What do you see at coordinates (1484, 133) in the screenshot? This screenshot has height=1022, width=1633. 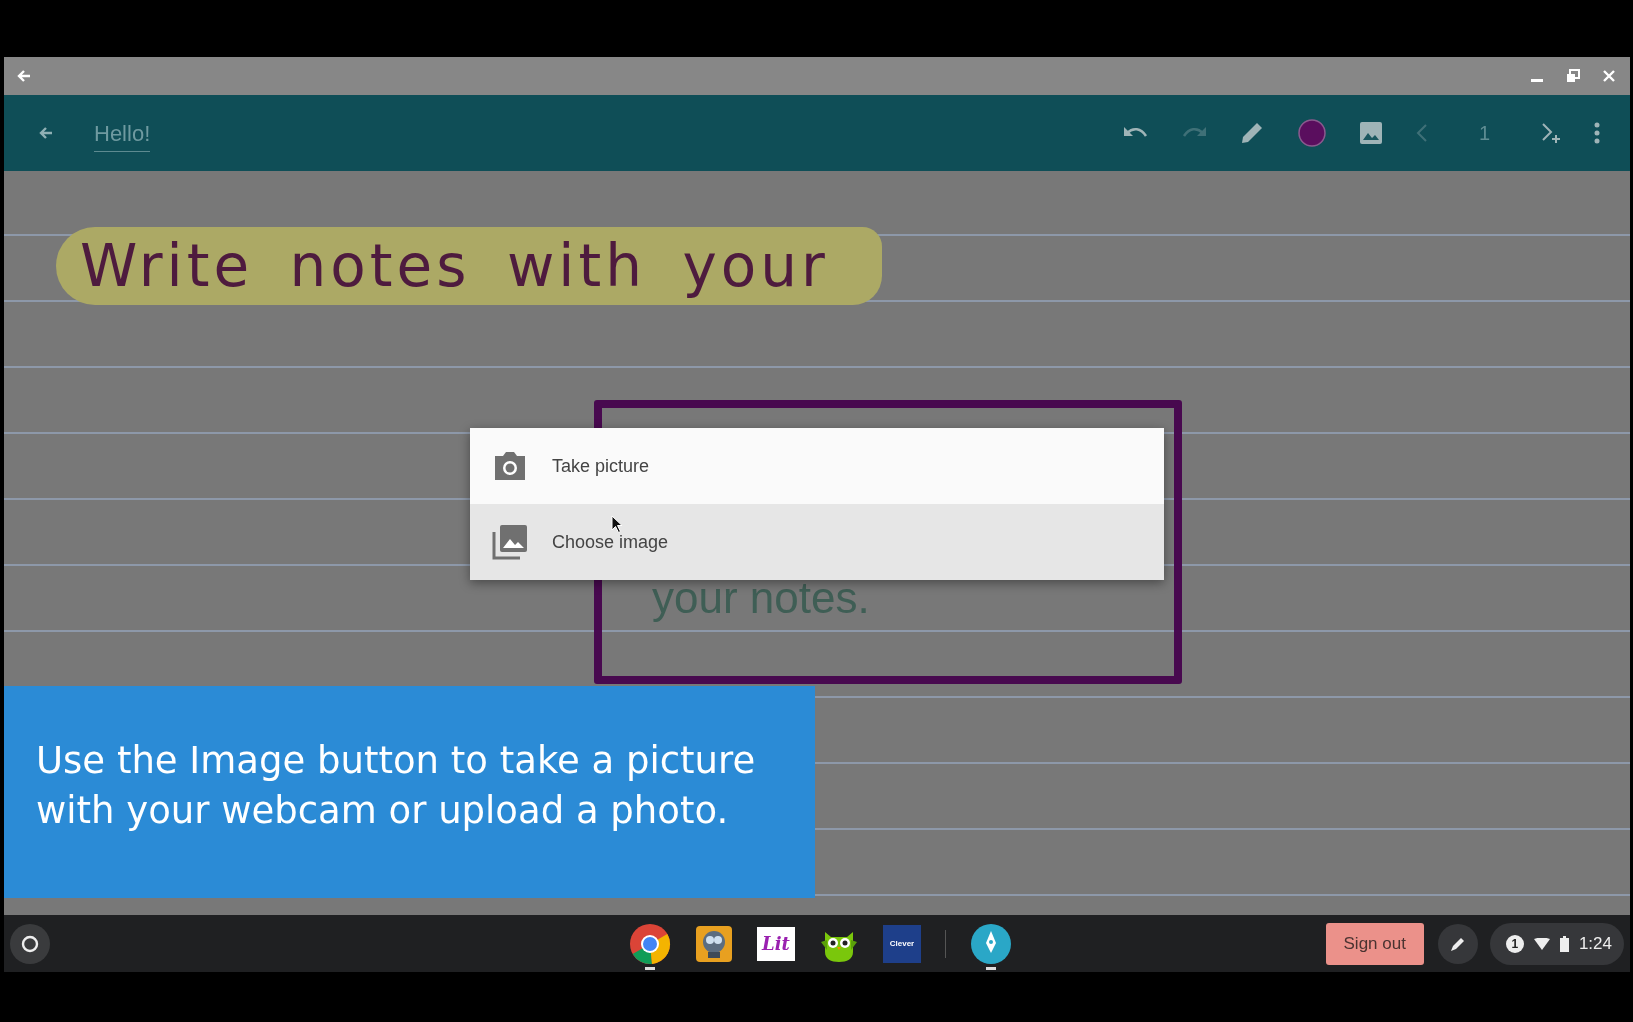 I see `page-number: 1` at bounding box center [1484, 133].